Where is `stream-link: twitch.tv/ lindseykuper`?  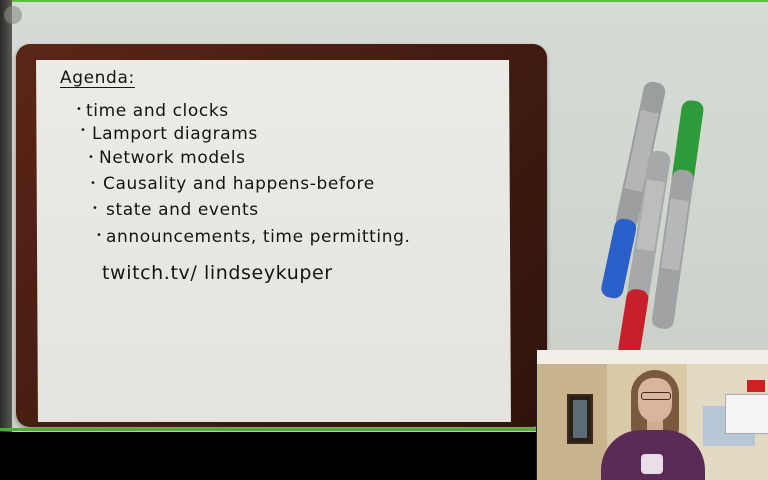
stream-link: twitch.tv/ lindseykuper is located at coordinates (217, 273).